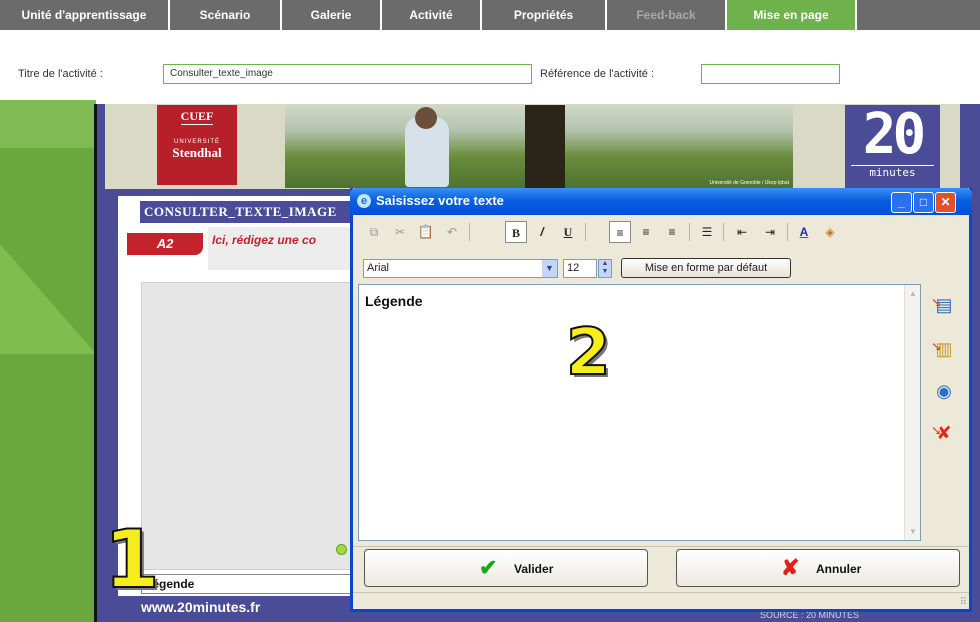 This screenshot has width=980, height=622. Describe the element at coordinates (944, 433) in the screenshot. I see `delete-icon: ➘ ✘` at that location.